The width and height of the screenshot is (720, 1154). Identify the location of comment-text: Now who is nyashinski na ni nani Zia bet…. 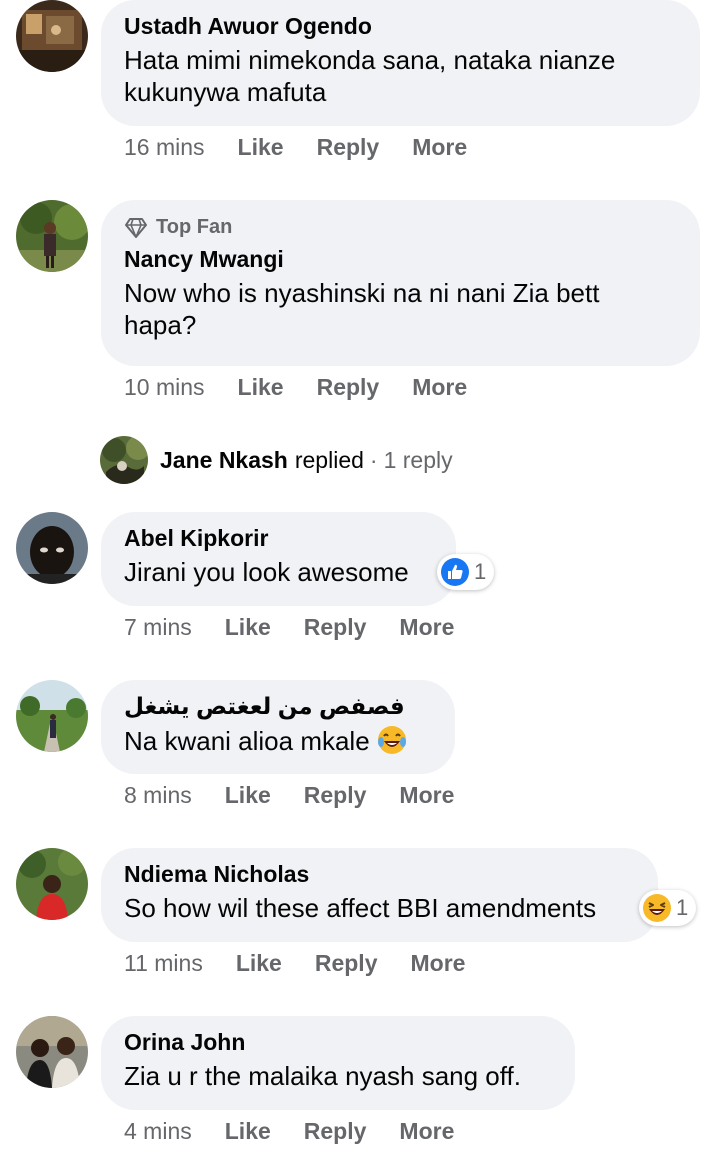
(362, 309).